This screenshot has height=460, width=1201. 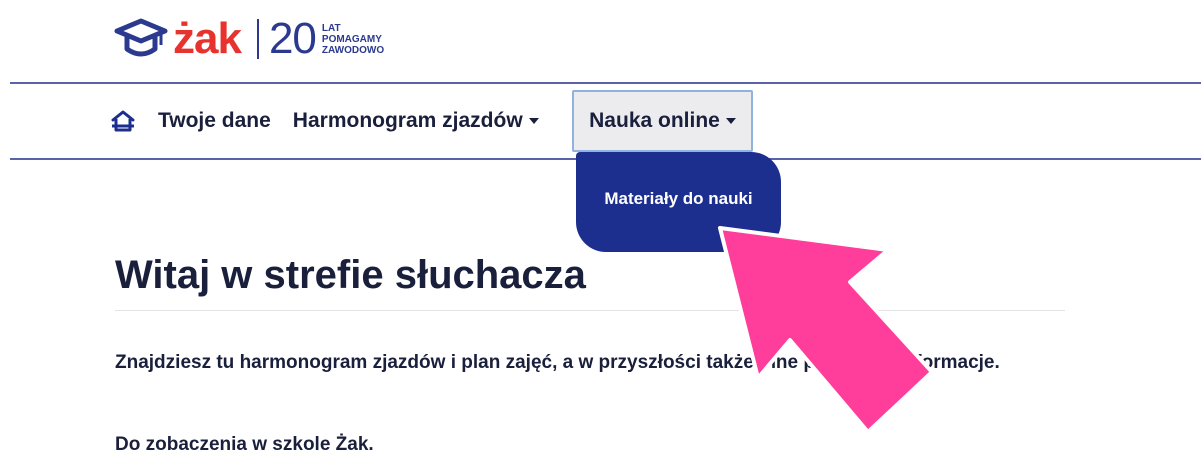 I want to click on nav-item-label: Nauka online, so click(x=654, y=120).